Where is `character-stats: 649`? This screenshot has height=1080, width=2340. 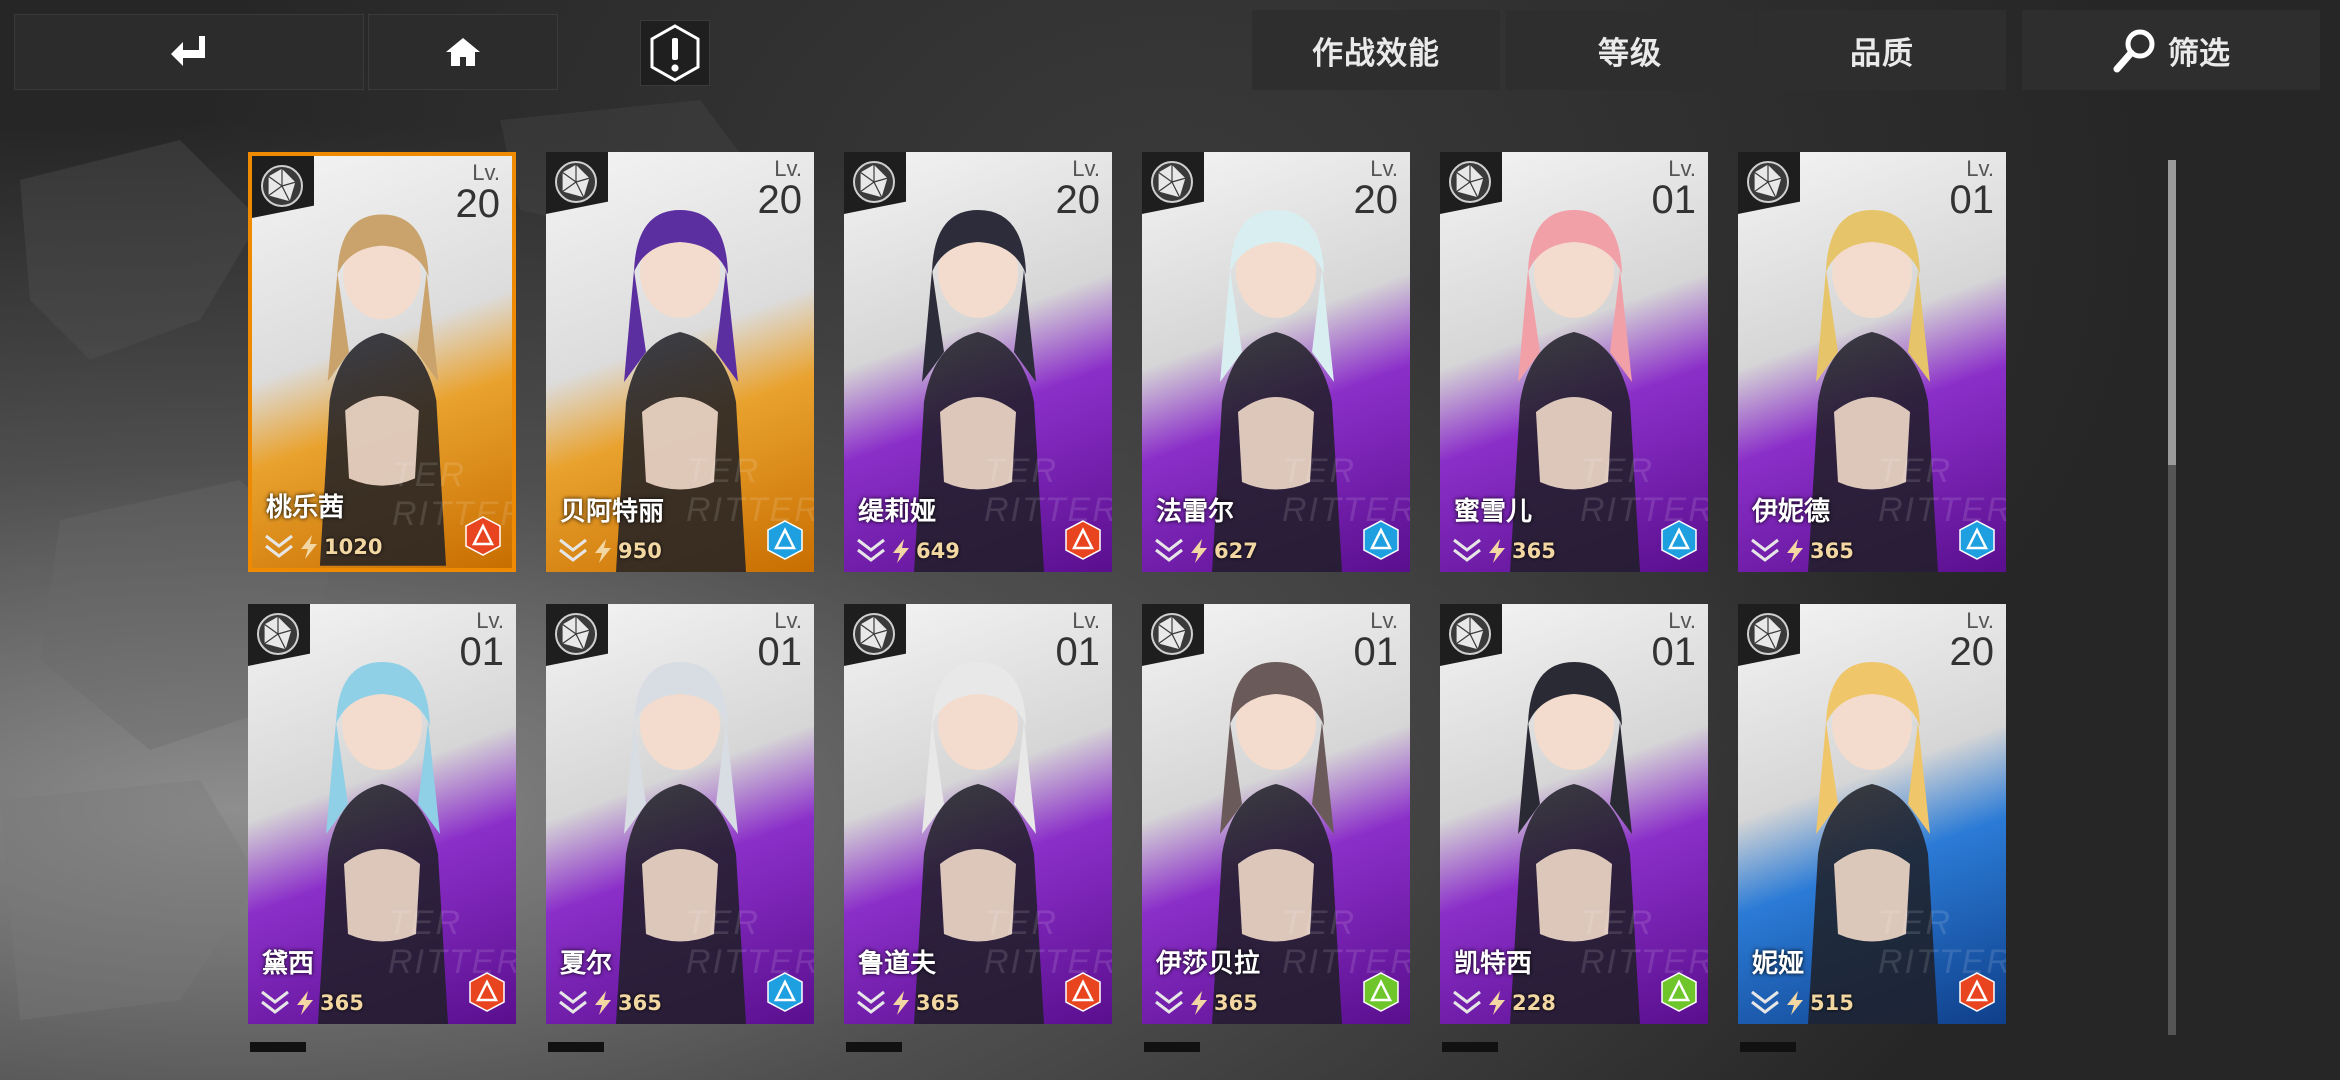 character-stats: 649 is located at coordinates (908, 551).